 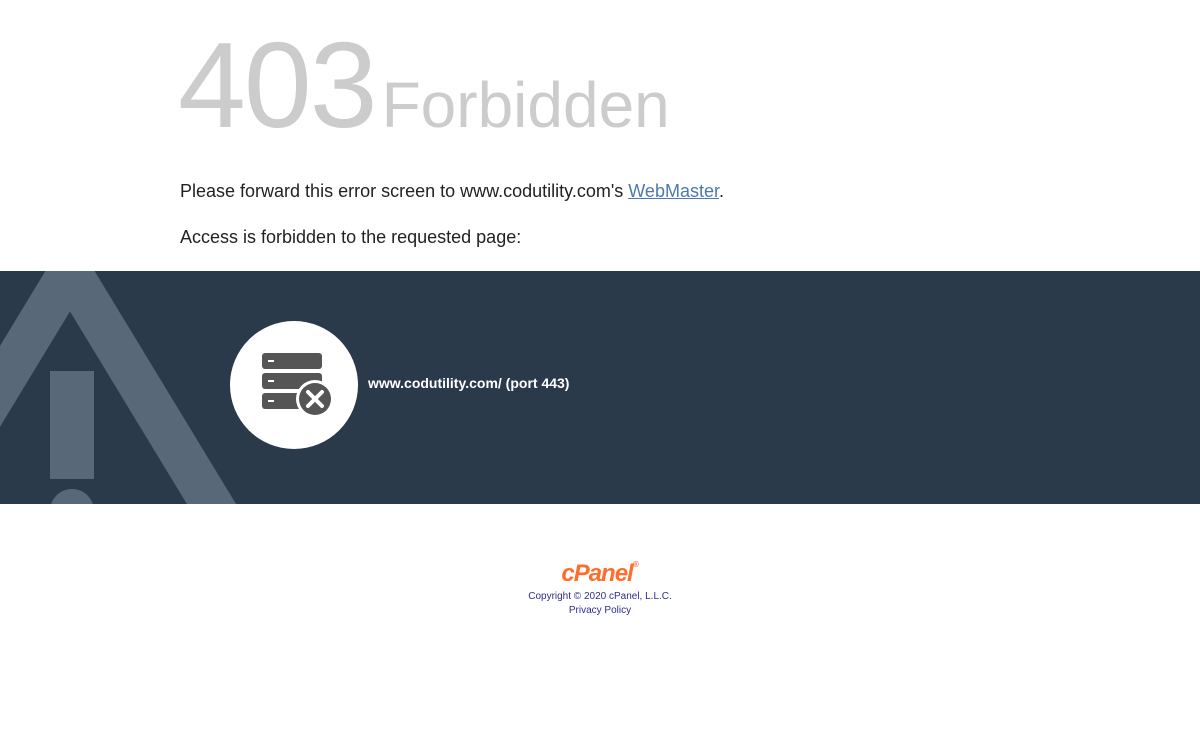 I want to click on server-error-icon, so click(x=298, y=385).